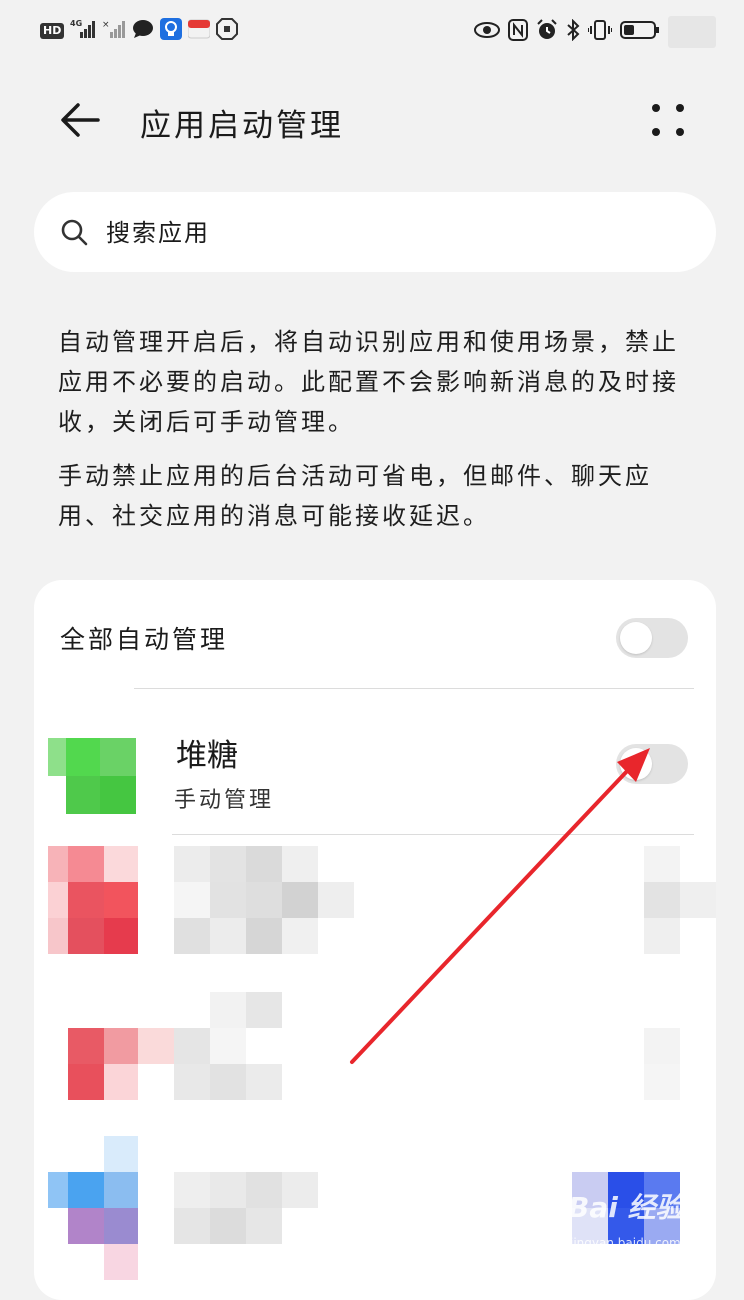  What do you see at coordinates (547, 32) in the screenshot?
I see `alarm-icon` at bounding box center [547, 32].